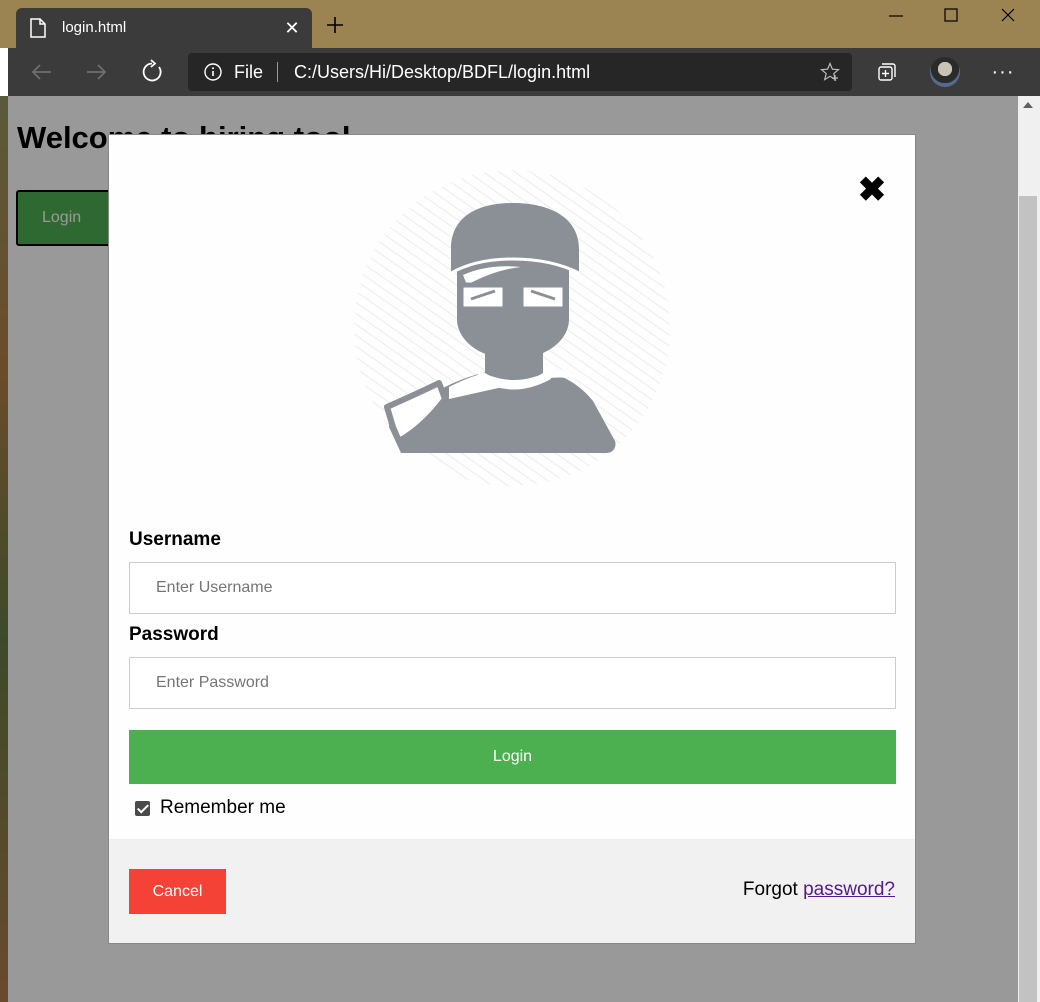  I want to click on address-url: C:/Users/Hi/Desktop/BDFL/login.html, so click(442, 72).